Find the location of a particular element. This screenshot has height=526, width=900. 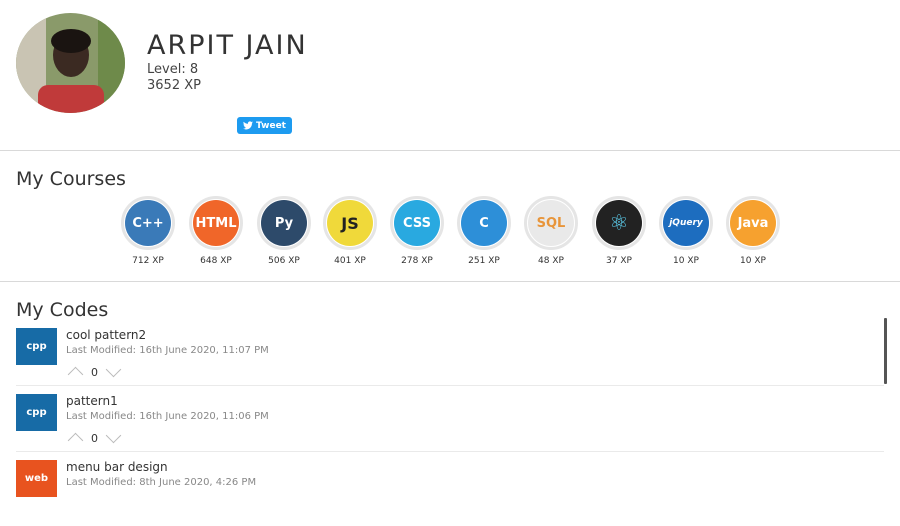

code-language-badge: web is located at coordinates (36, 478).